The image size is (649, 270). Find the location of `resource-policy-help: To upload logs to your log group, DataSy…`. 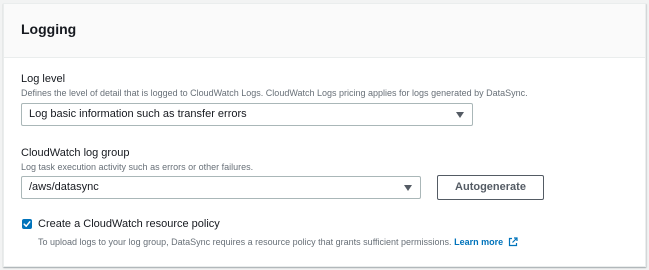

resource-policy-help: To upload logs to your log group, DataSy… is located at coordinates (278, 242).